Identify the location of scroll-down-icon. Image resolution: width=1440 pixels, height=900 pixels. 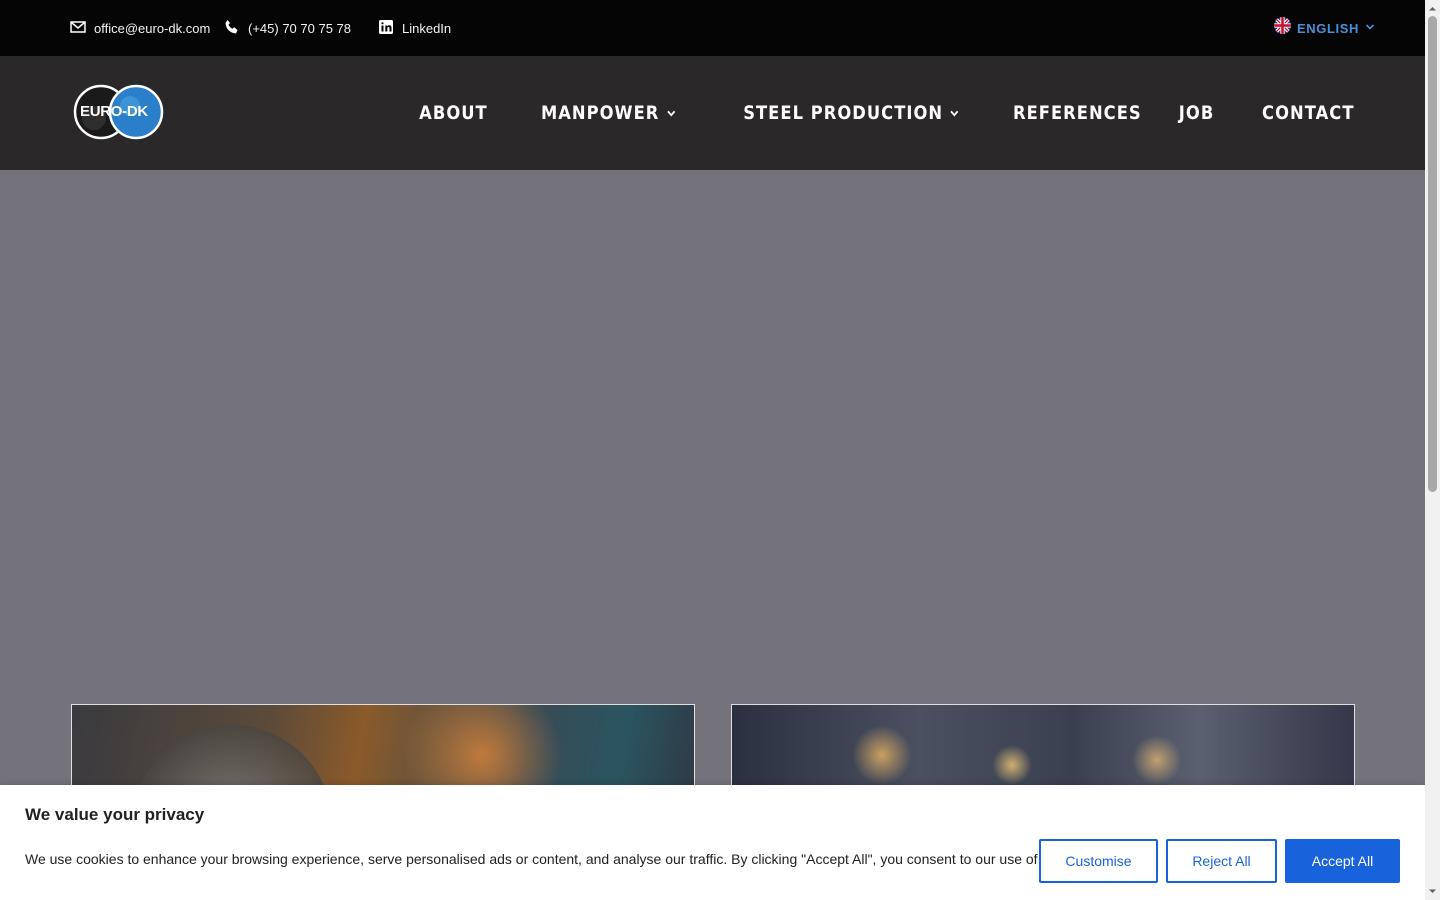
(1432, 891).